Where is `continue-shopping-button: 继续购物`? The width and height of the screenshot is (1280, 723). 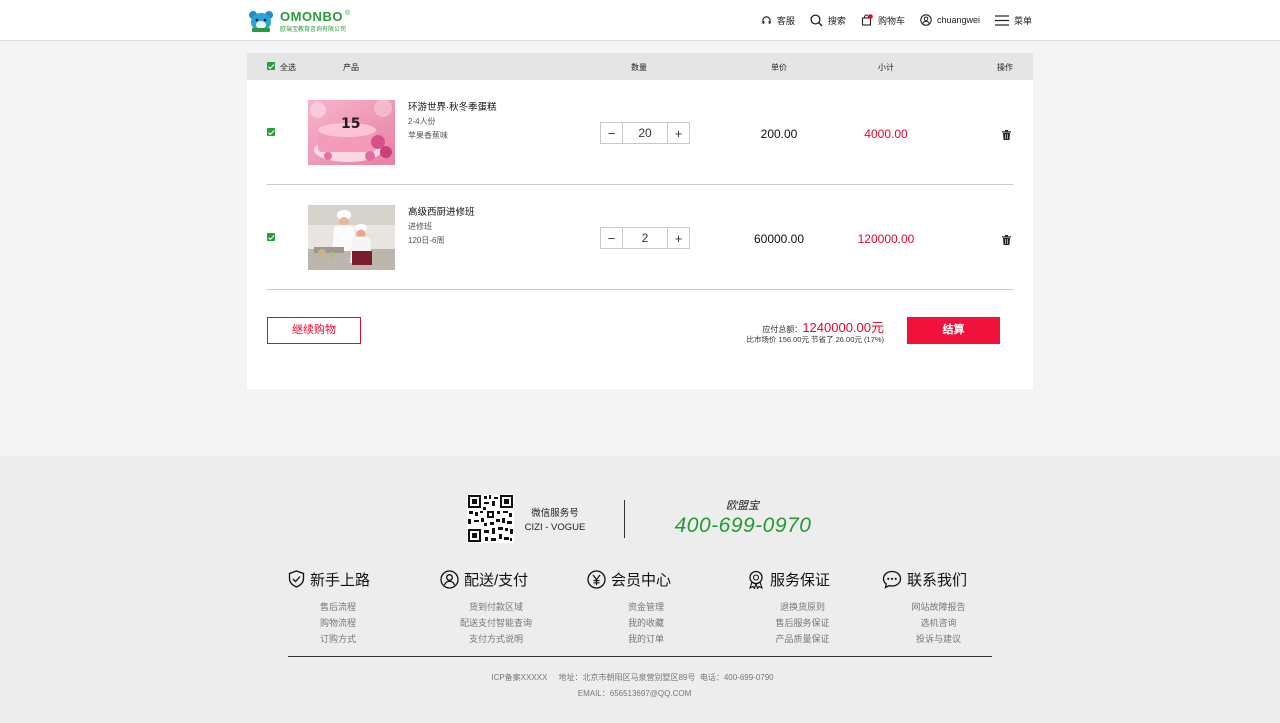 continue-shopping-button: 继续购物 is located at coordinates (314, 330).